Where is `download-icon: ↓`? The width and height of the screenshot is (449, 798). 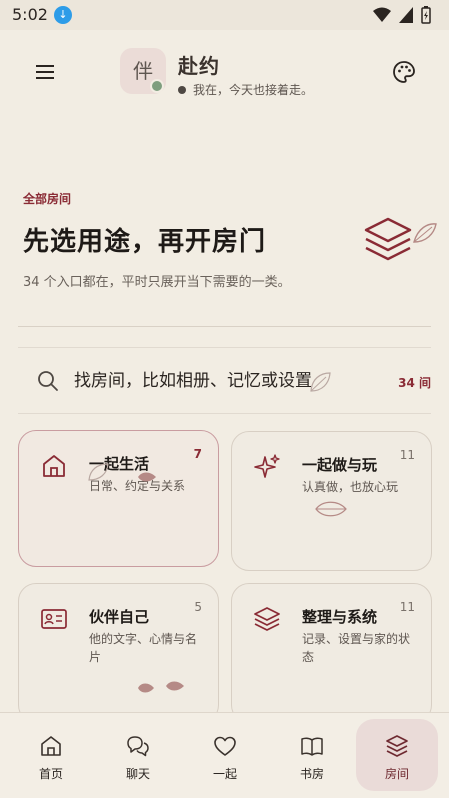 download-icon: ↓ is located at coordinates (63, 15).